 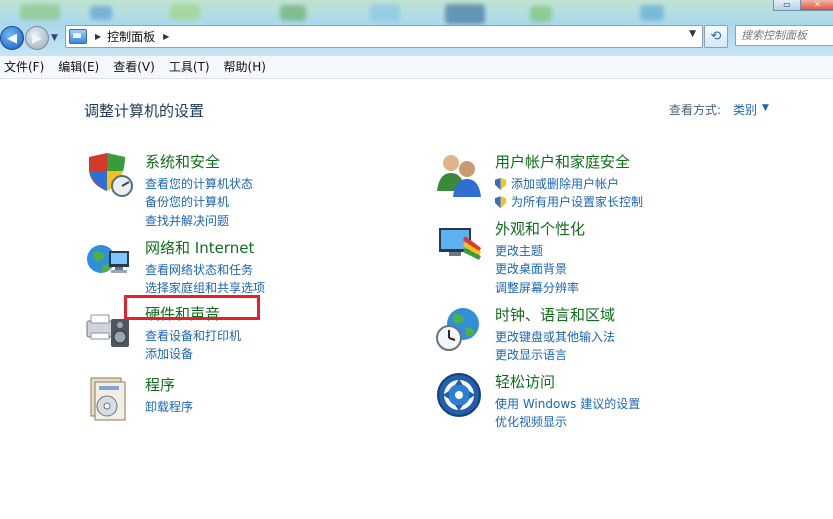 What do you see at coordinates (131, 36) in the screenshot?
I see `breadcrumb-control-panel: 控制面板` at bounding box center [131, 36].